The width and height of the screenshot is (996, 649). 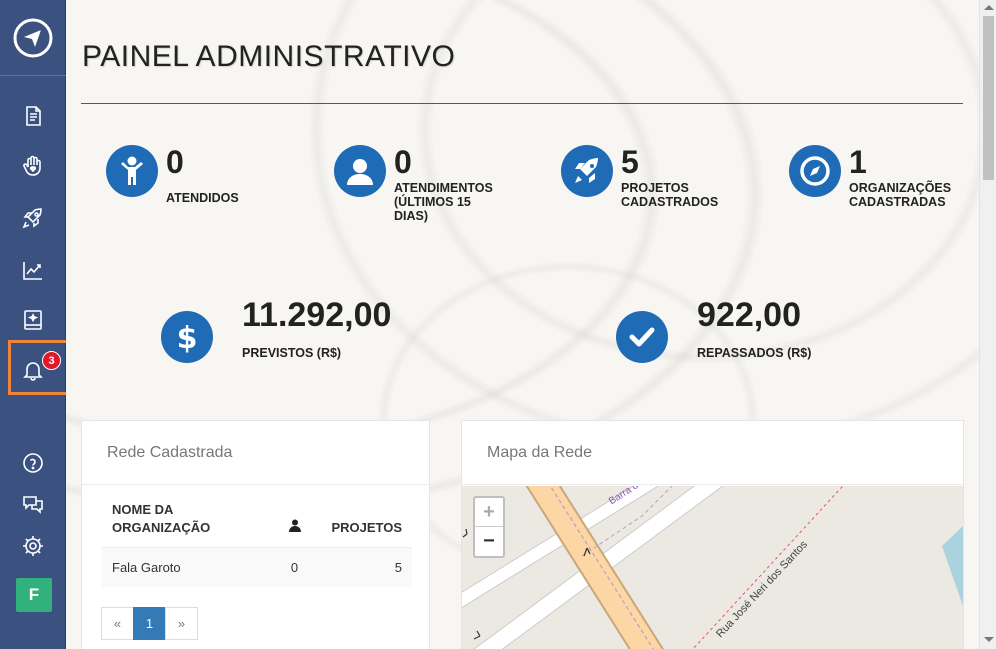 I want to click on chart-line-icon, so click(x=32, y=271).